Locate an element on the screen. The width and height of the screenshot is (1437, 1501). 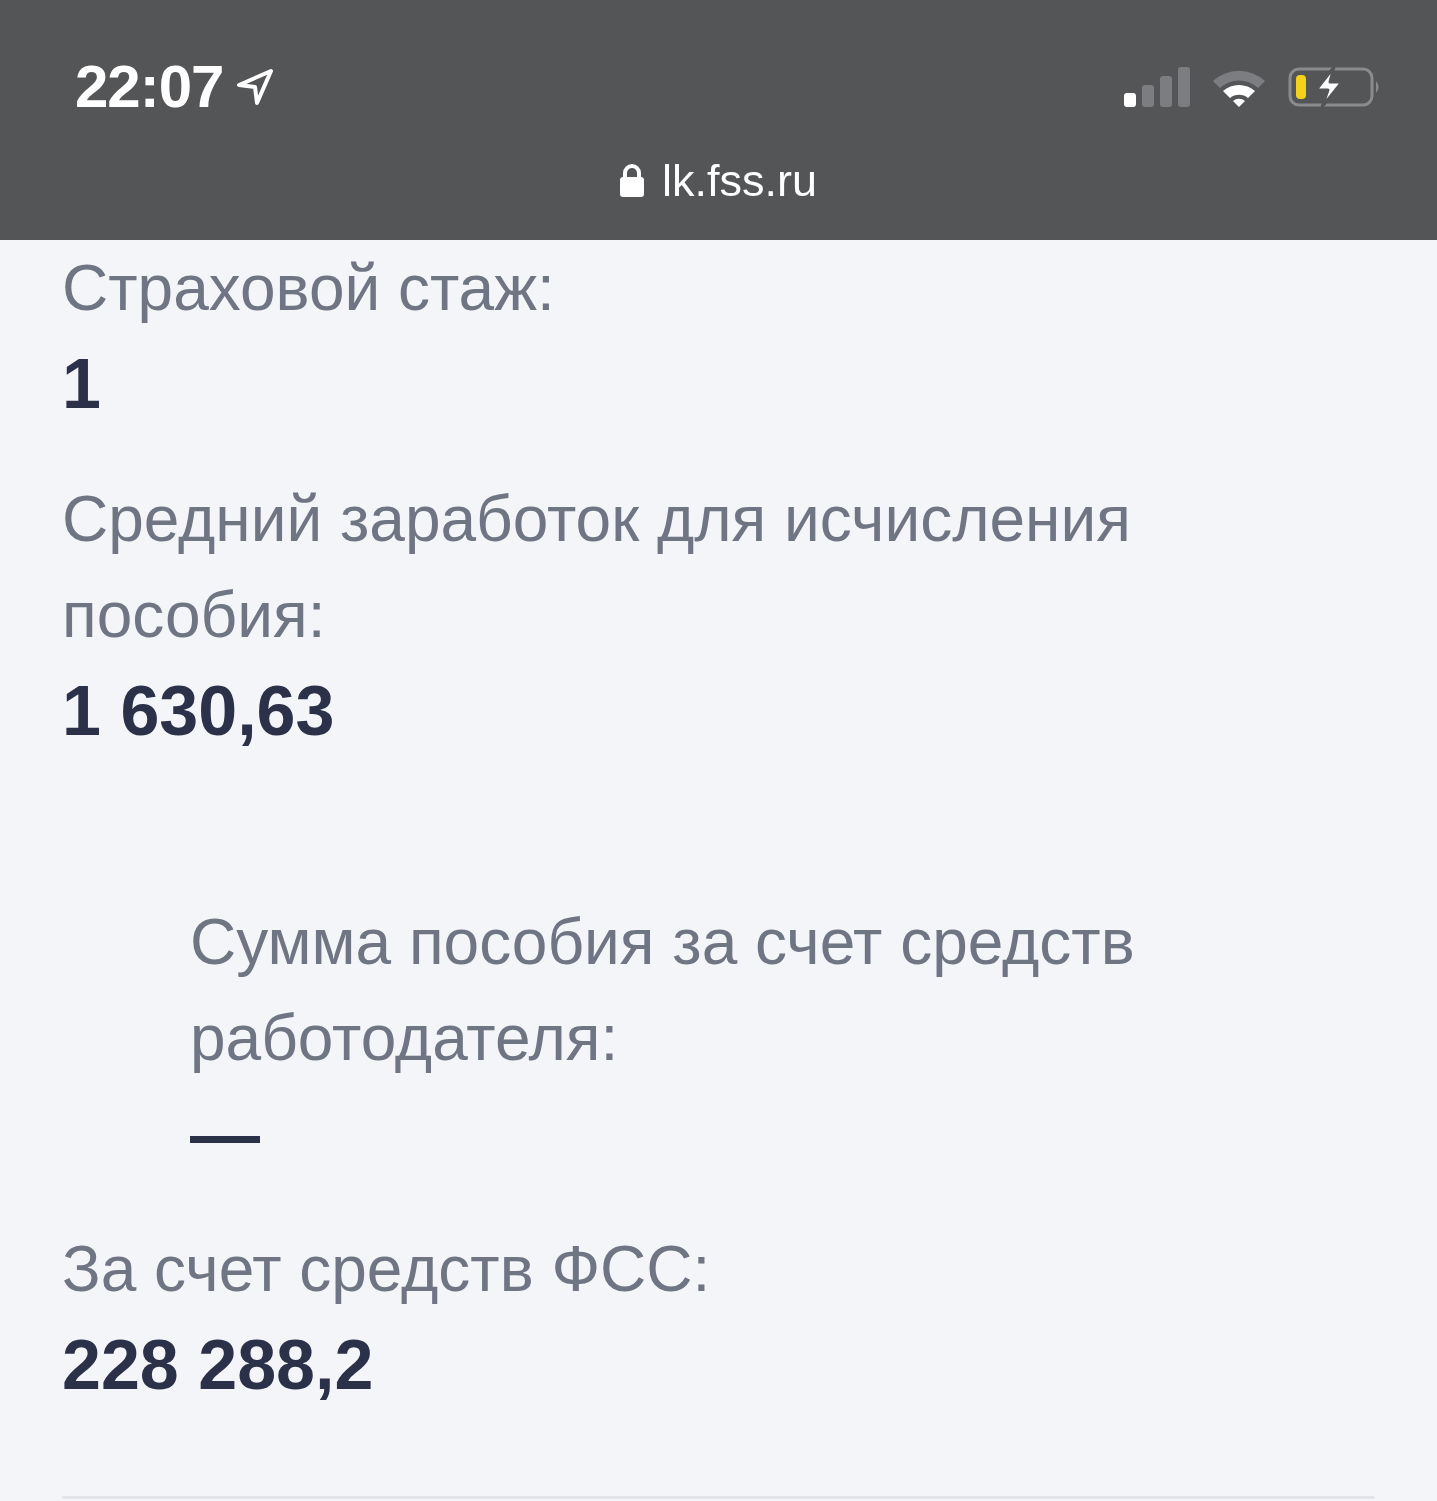
field-label: Сумма пособия за счет средств работодателя: is located at coordinates (663, 990).